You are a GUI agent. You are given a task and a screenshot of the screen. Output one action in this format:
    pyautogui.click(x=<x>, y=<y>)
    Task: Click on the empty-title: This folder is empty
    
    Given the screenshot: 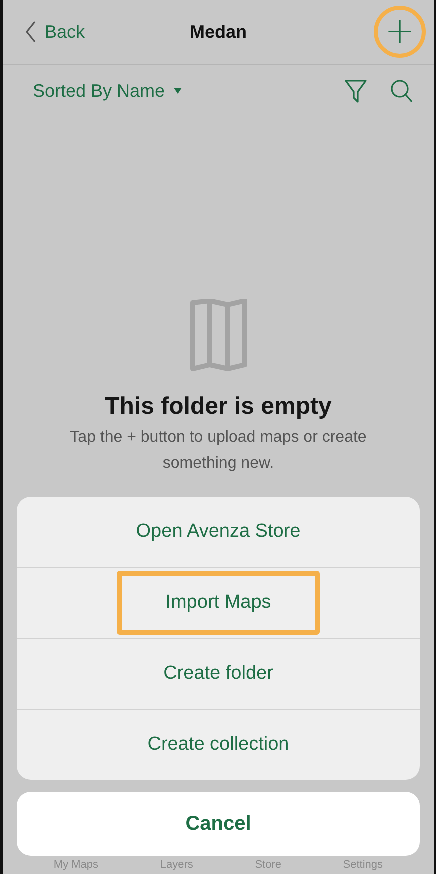 What is the action you would take?
    pyautogui.click(x=218, y=407)
    